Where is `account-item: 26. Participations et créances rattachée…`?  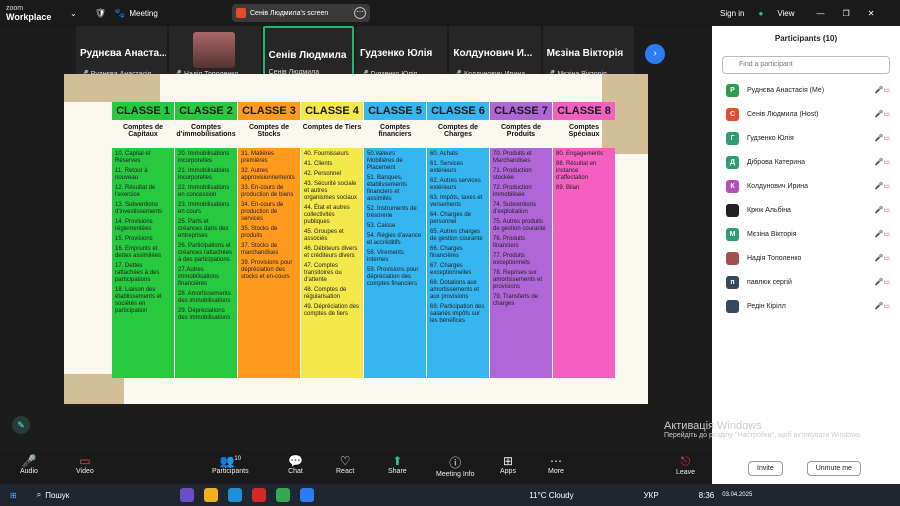
account-item: 26. Participations et créances rattachée… is located at coordinates (205, 253).